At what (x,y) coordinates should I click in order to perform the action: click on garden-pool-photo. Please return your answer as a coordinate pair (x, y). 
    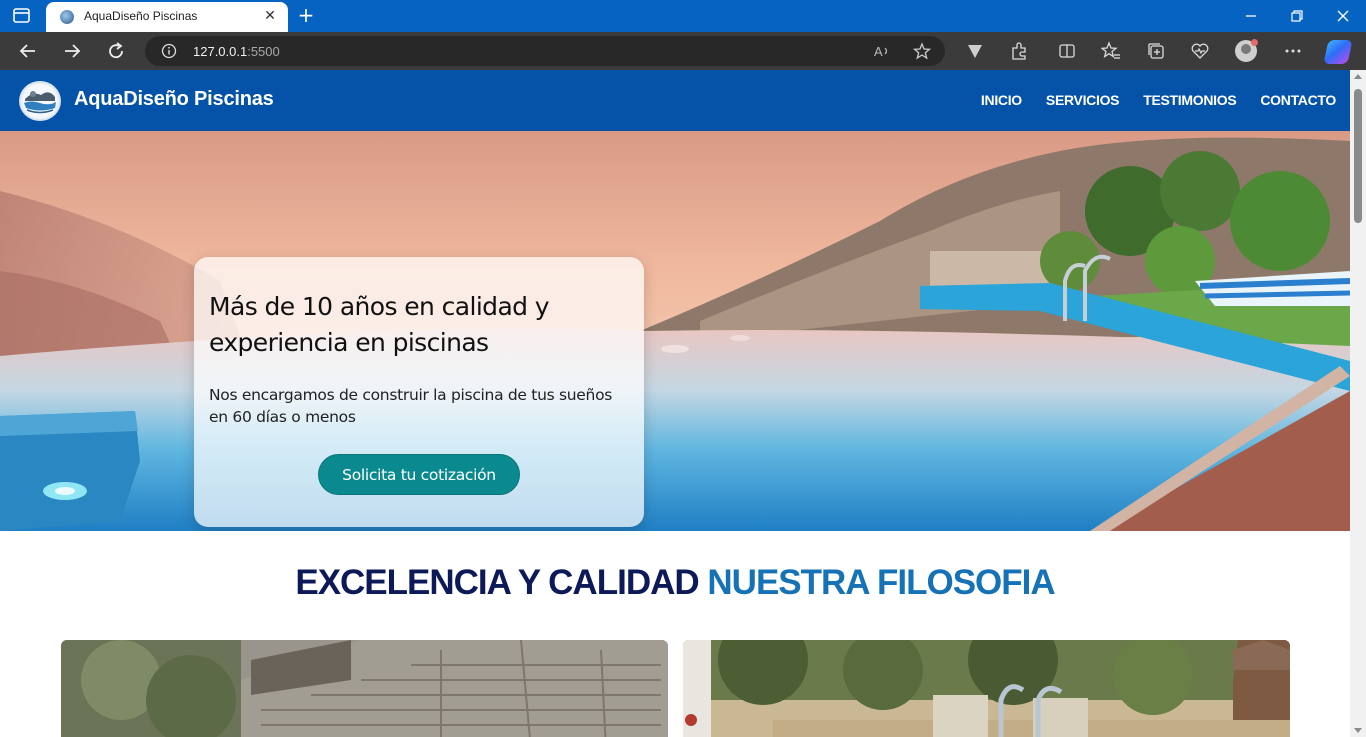
    Looking at the image, I should click on (986, 688).